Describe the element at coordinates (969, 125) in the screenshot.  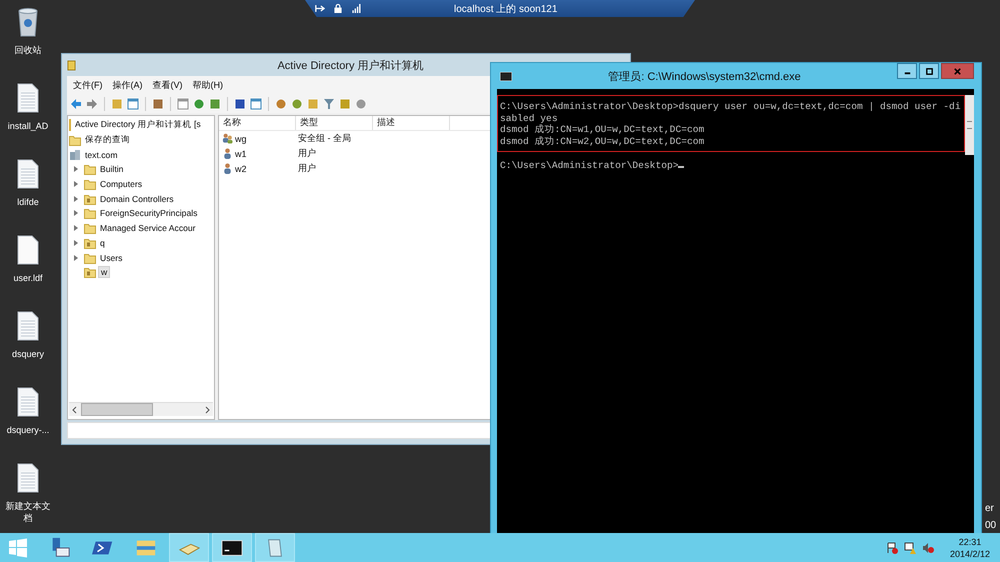
I see `vertical-scrollbar` at that location.